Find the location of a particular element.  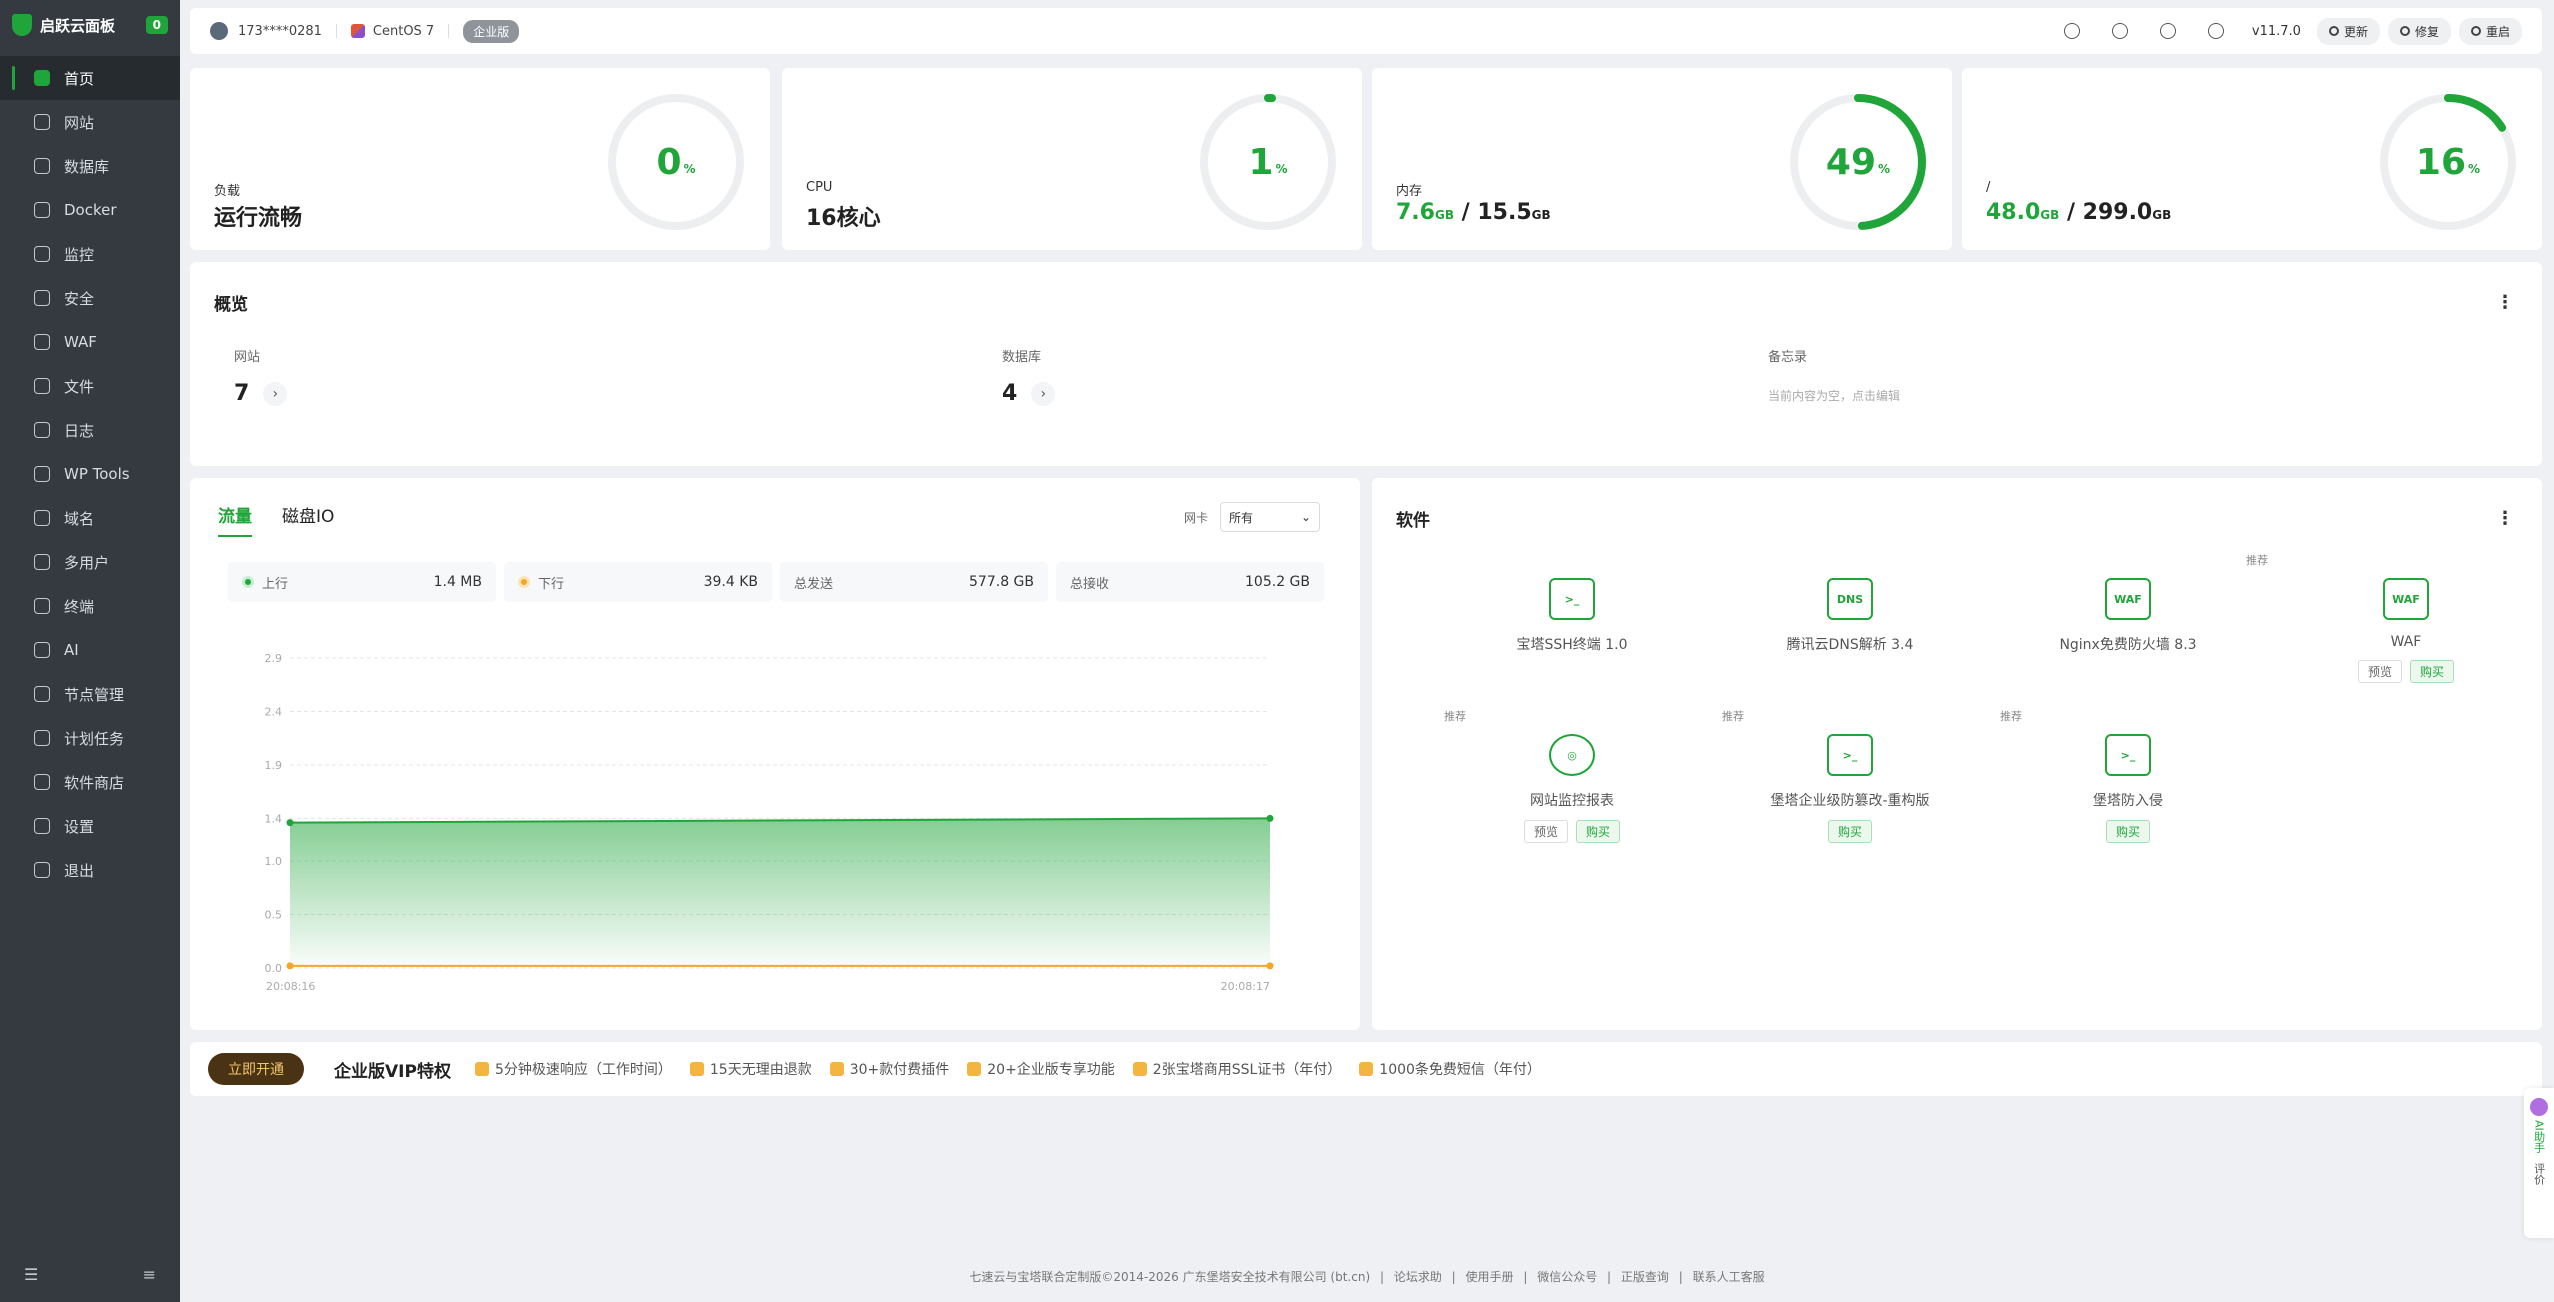

menu-list-icon: ≡ is located at coordinates (149, 1274).